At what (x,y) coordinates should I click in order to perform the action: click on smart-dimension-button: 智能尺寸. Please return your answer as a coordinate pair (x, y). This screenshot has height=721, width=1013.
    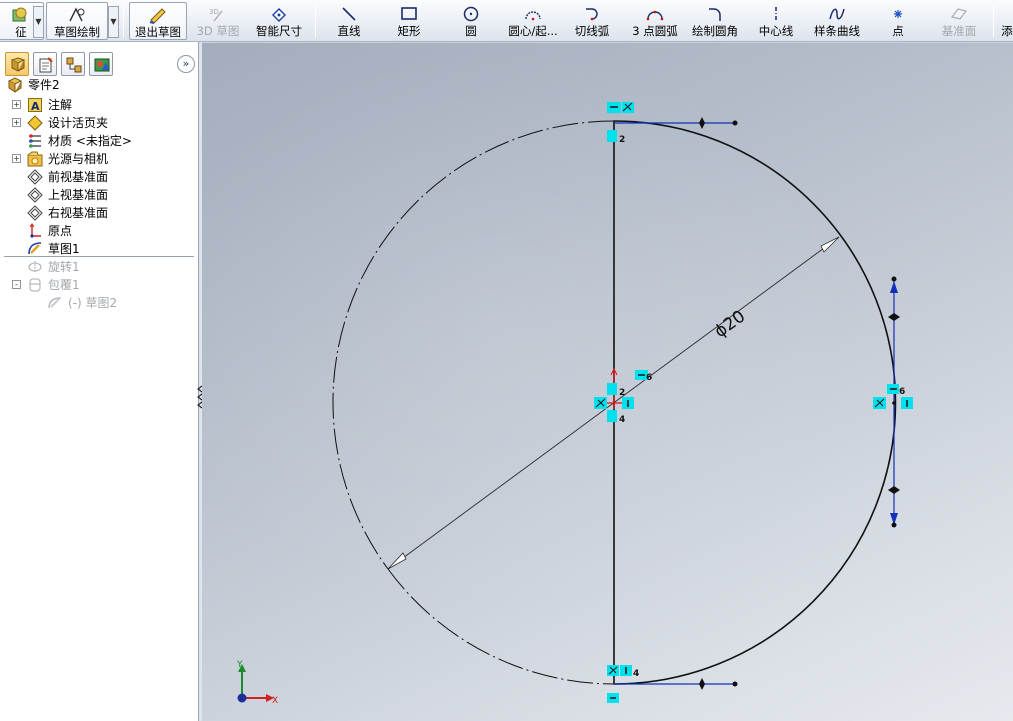
    Looking at the image, I should click on (279, 21).